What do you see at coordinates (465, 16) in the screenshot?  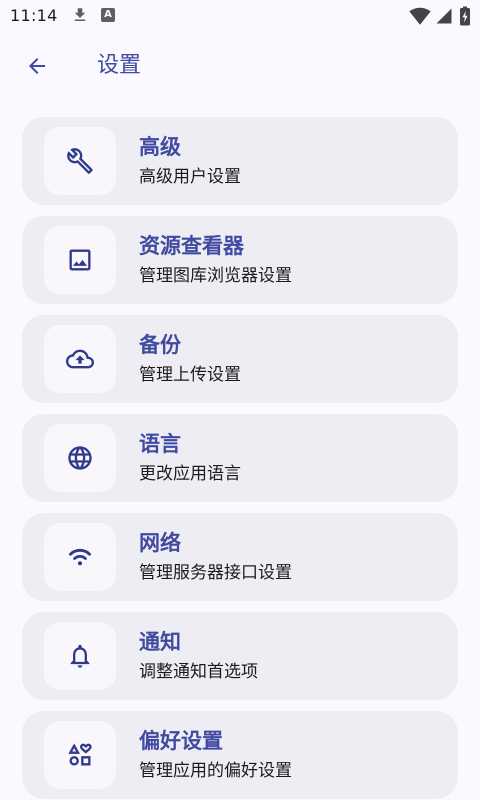 I see `battery-charging-icon` at bounding box center [465, 16].